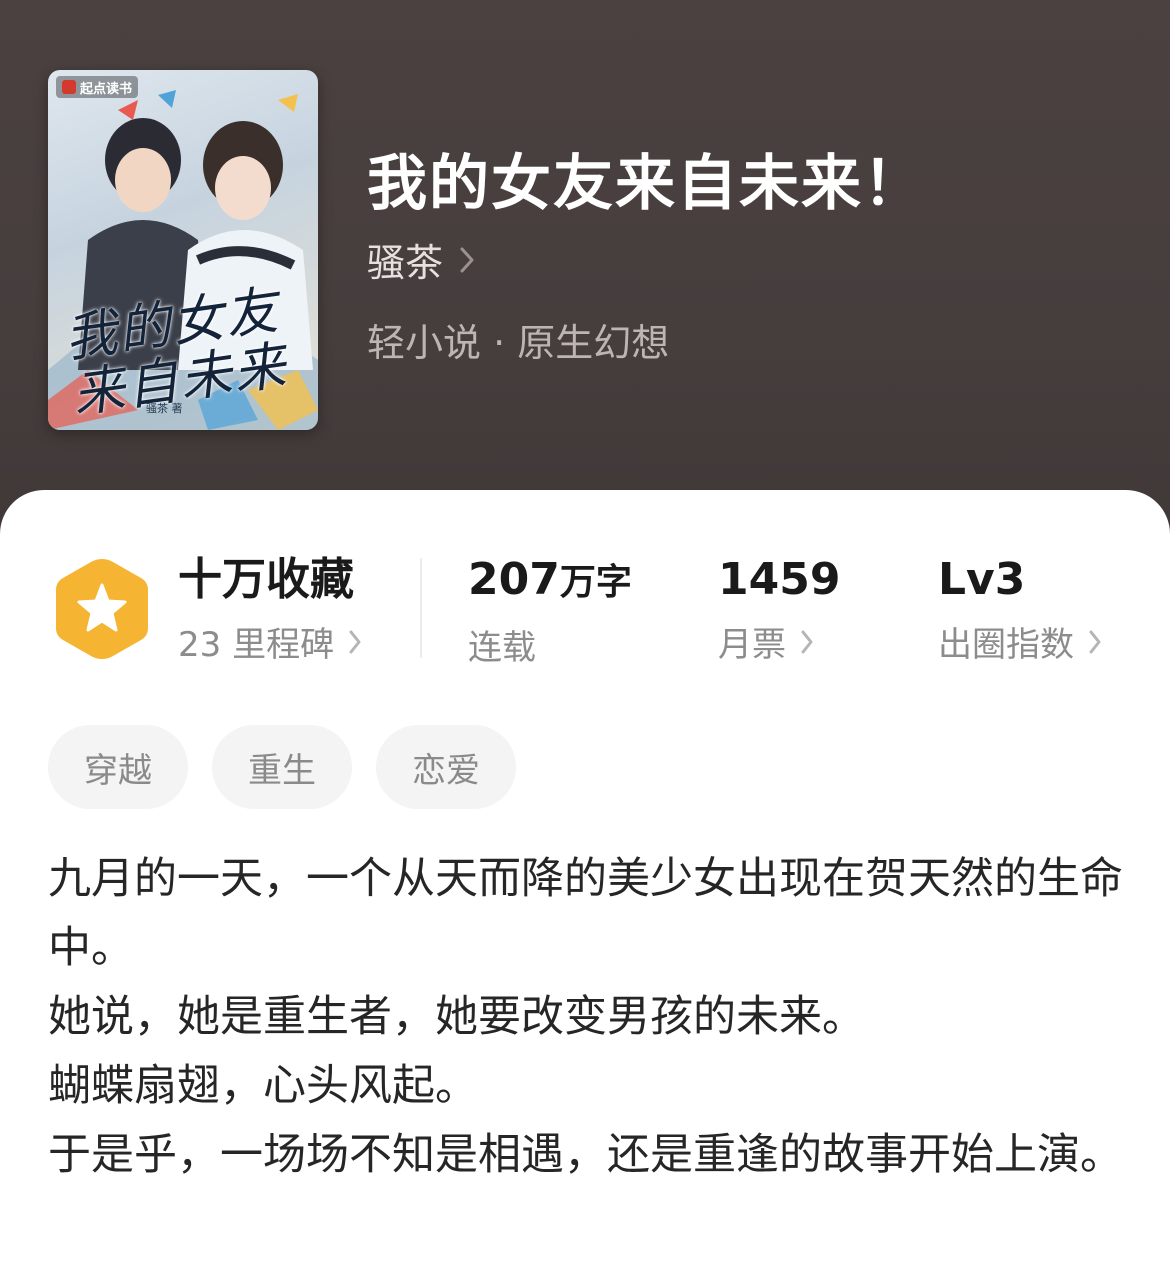  I want to click on cover-publisher-badge: 起点读书, so click(97, 87).